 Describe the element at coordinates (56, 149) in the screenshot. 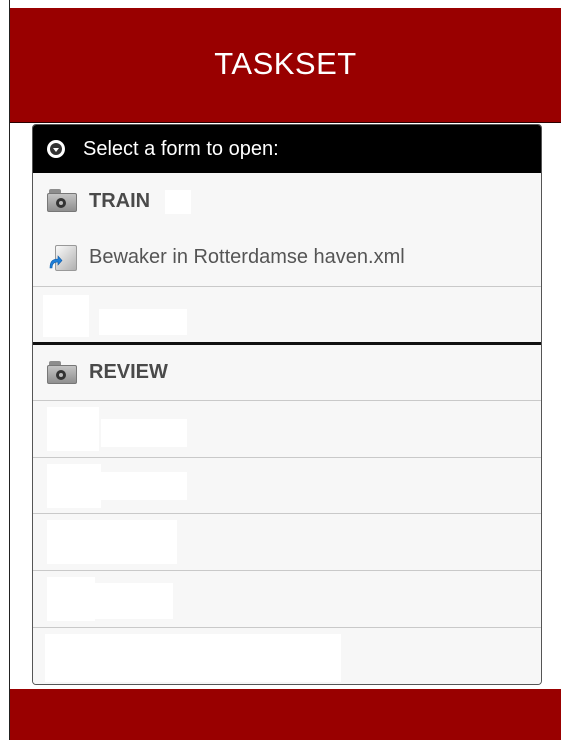

I see `chevron-down-circle-icon` at that location.